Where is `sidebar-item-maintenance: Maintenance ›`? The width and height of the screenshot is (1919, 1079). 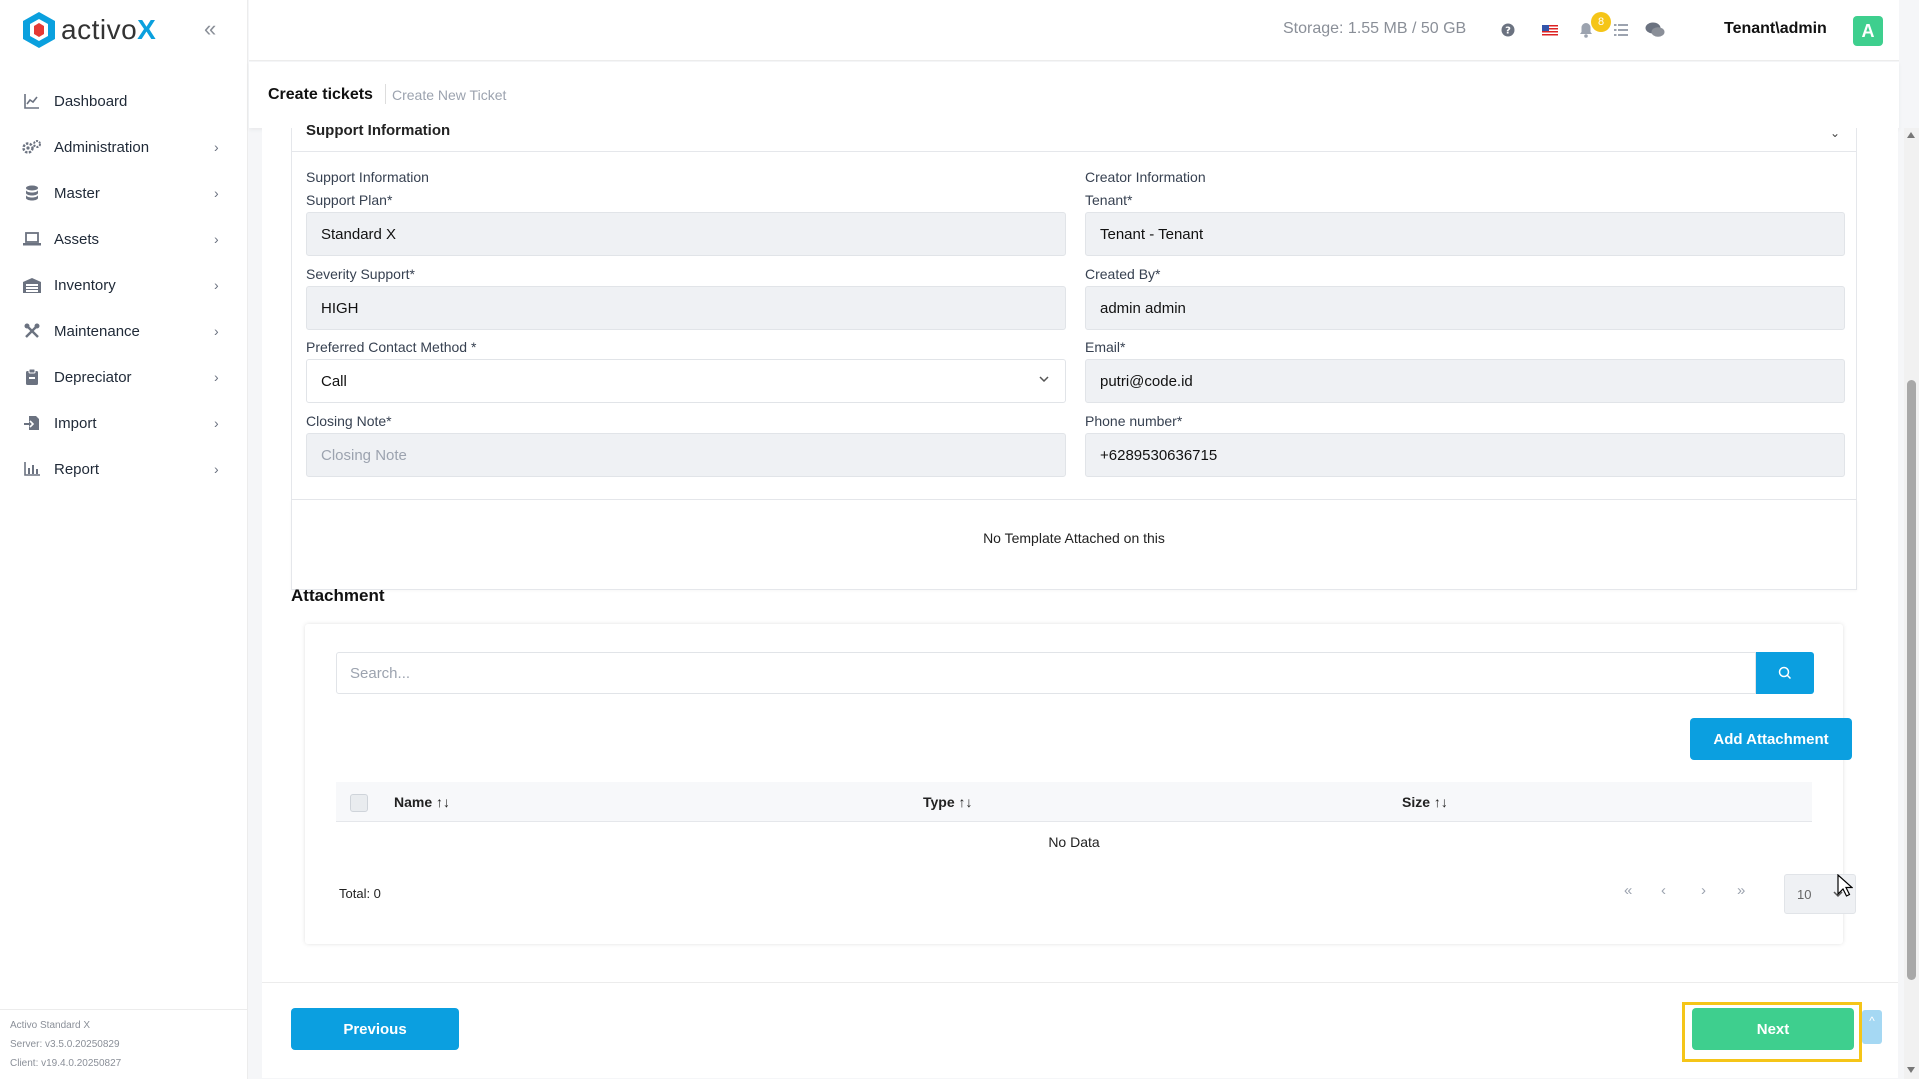
sidebar-item-maintenance: Maintenance › is located at coordinates (124, 331).